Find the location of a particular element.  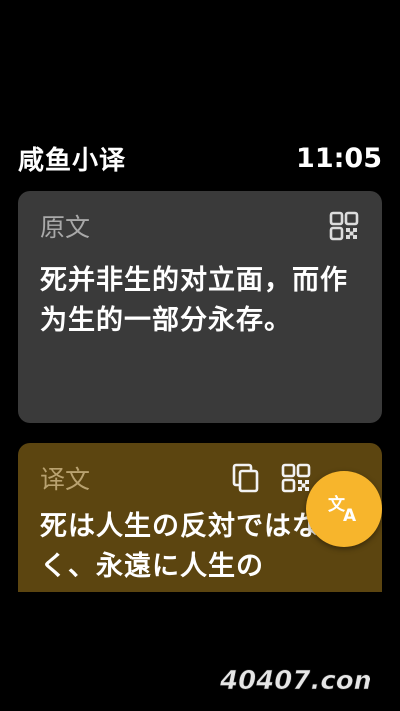

translate-button: 文 A is located at coordinates (344, 509).